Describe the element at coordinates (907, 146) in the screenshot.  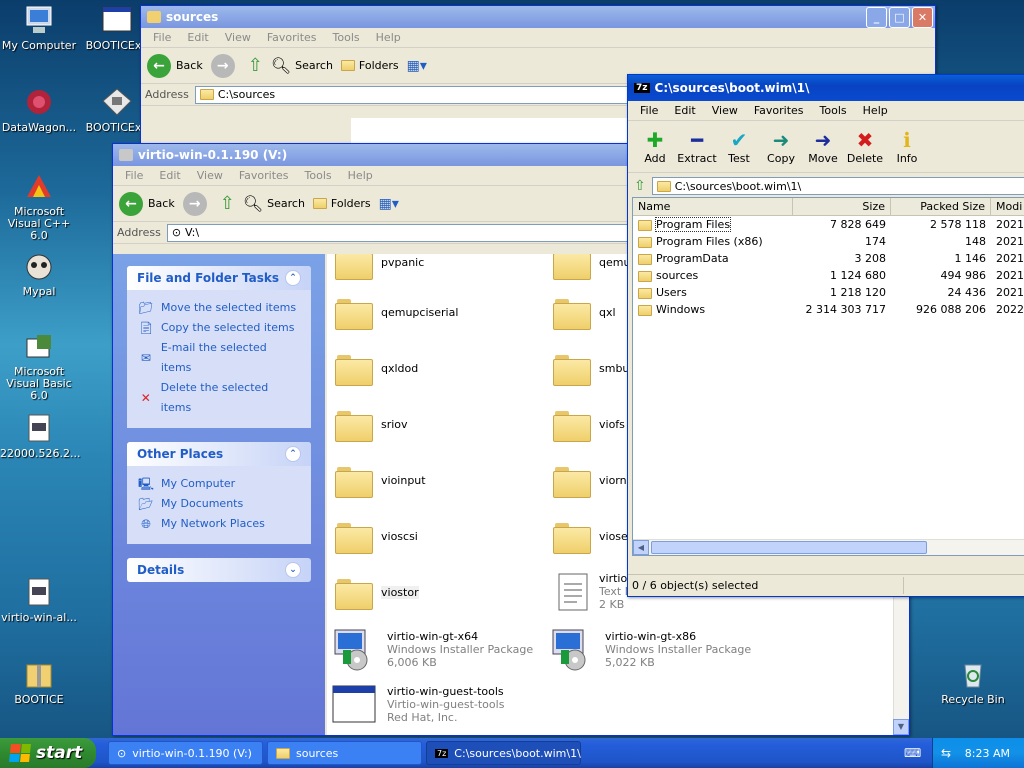
I see `info-button: ℹ Info` at that location.